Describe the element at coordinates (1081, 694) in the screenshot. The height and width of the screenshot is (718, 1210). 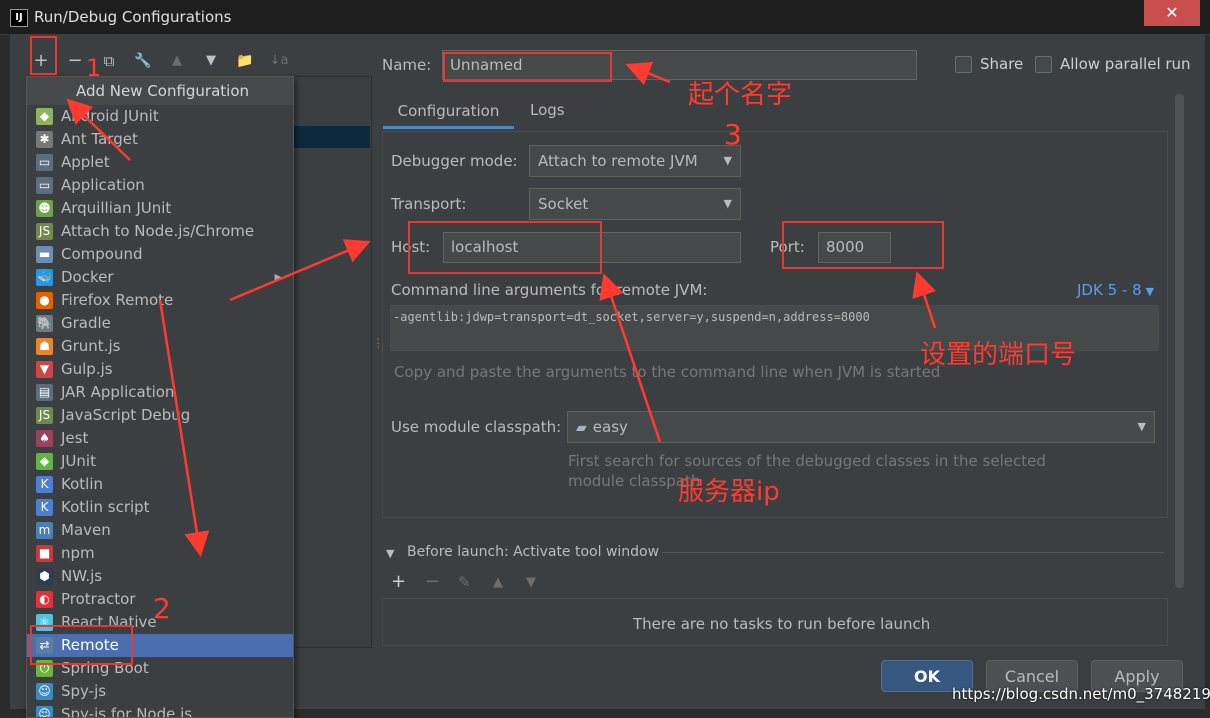
I see `watermark-text: https://blog.csdn.net/m0_37482190` at that location.